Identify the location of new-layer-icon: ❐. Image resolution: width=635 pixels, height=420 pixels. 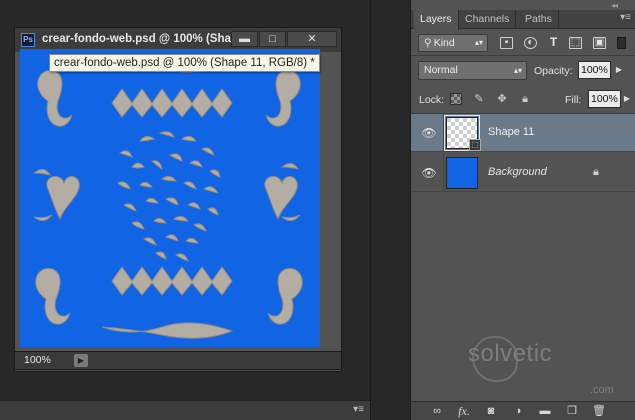
(572, 411).